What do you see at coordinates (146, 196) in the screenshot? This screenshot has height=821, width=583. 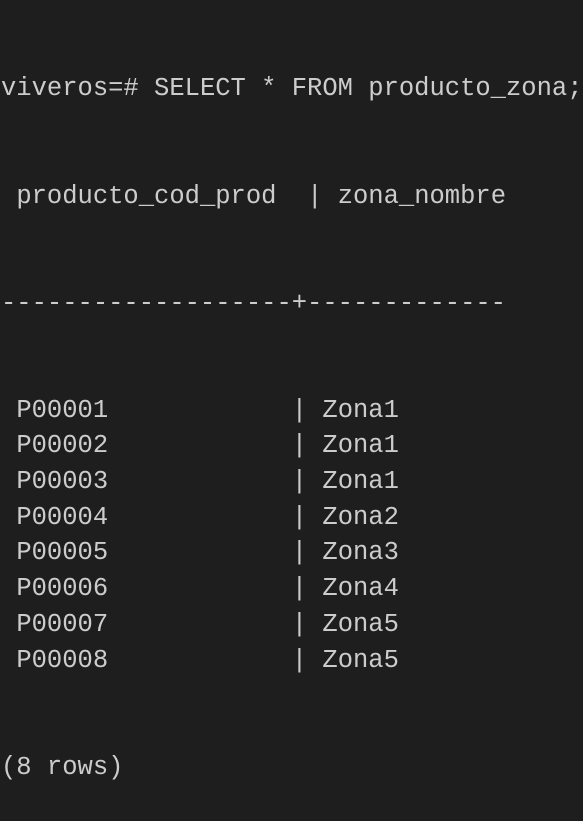 I see `column-header-producto-cod-prod: producto_cod_prod` at bounding box center [146, 196].